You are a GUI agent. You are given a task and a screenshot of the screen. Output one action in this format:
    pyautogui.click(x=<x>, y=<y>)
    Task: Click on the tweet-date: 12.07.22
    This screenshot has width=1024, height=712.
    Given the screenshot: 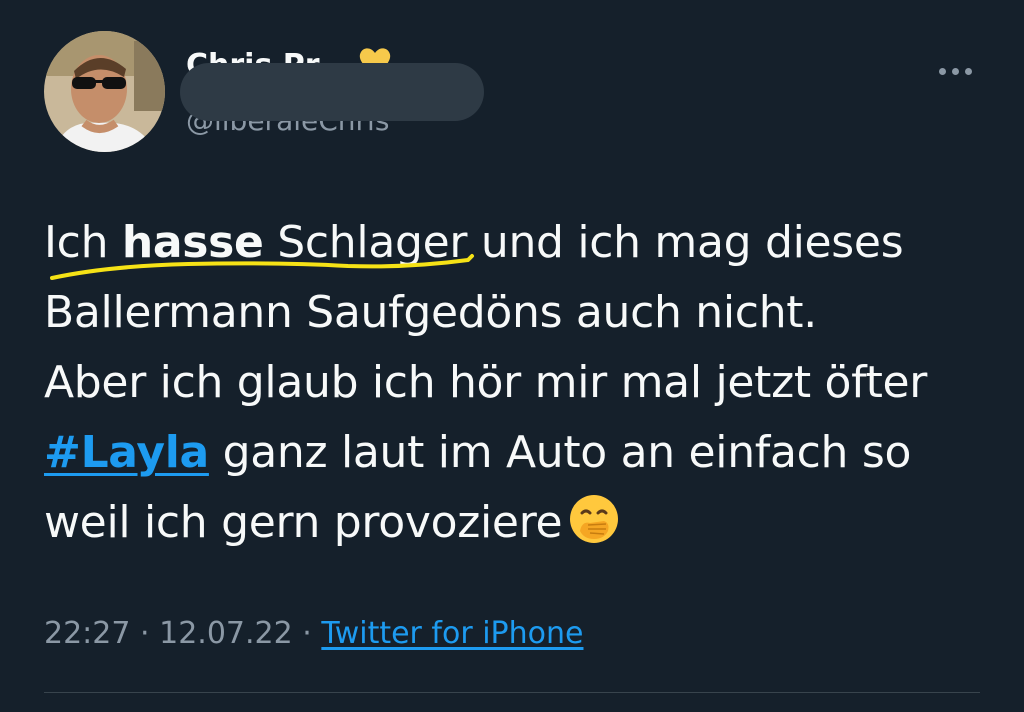 What is the action you would take?
    pyautogui.click(x=226, y=633)
    